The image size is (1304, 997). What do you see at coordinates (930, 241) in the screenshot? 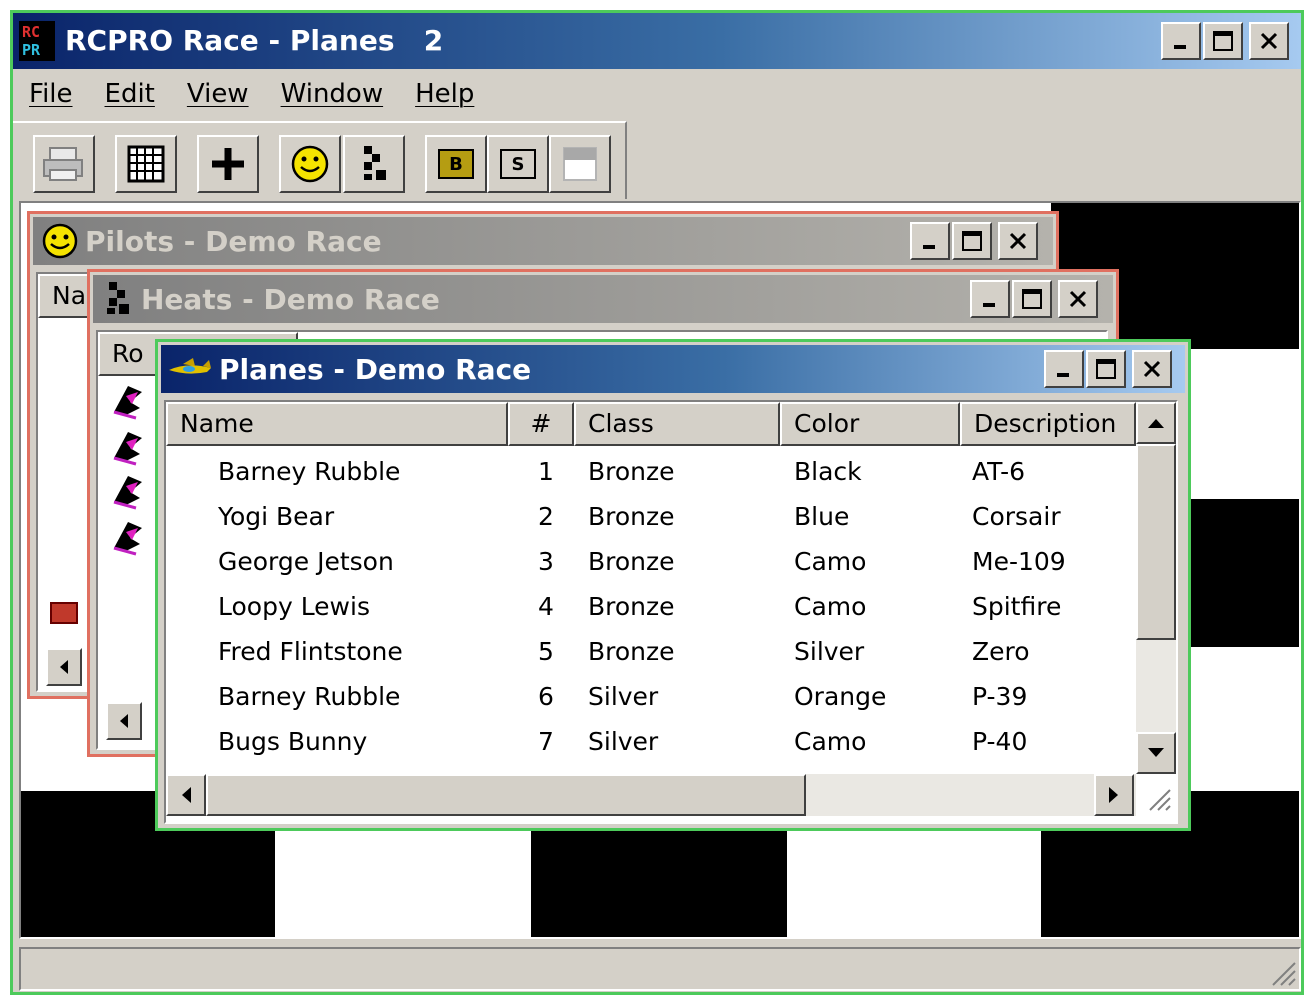
I see `pilots-minimize-button` at bounding box center [930, 241].